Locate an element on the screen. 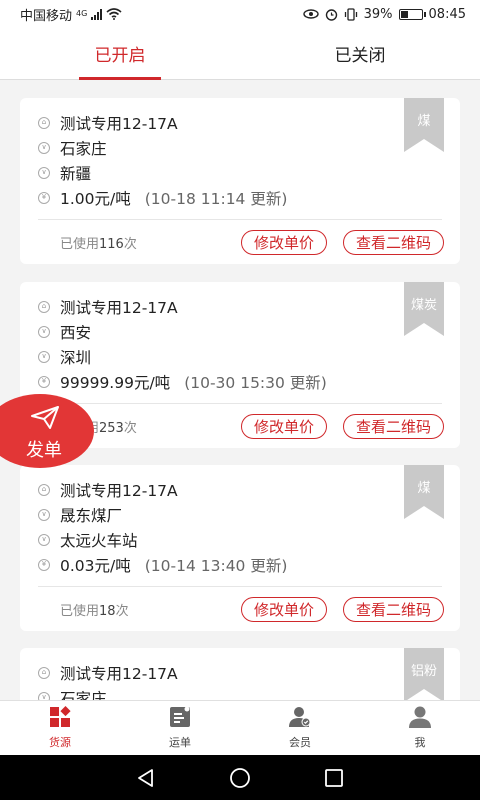 This screenshot has height=800, width=480. update-time: (10-30 15:30 更新) is located at coordinates (255, 382).